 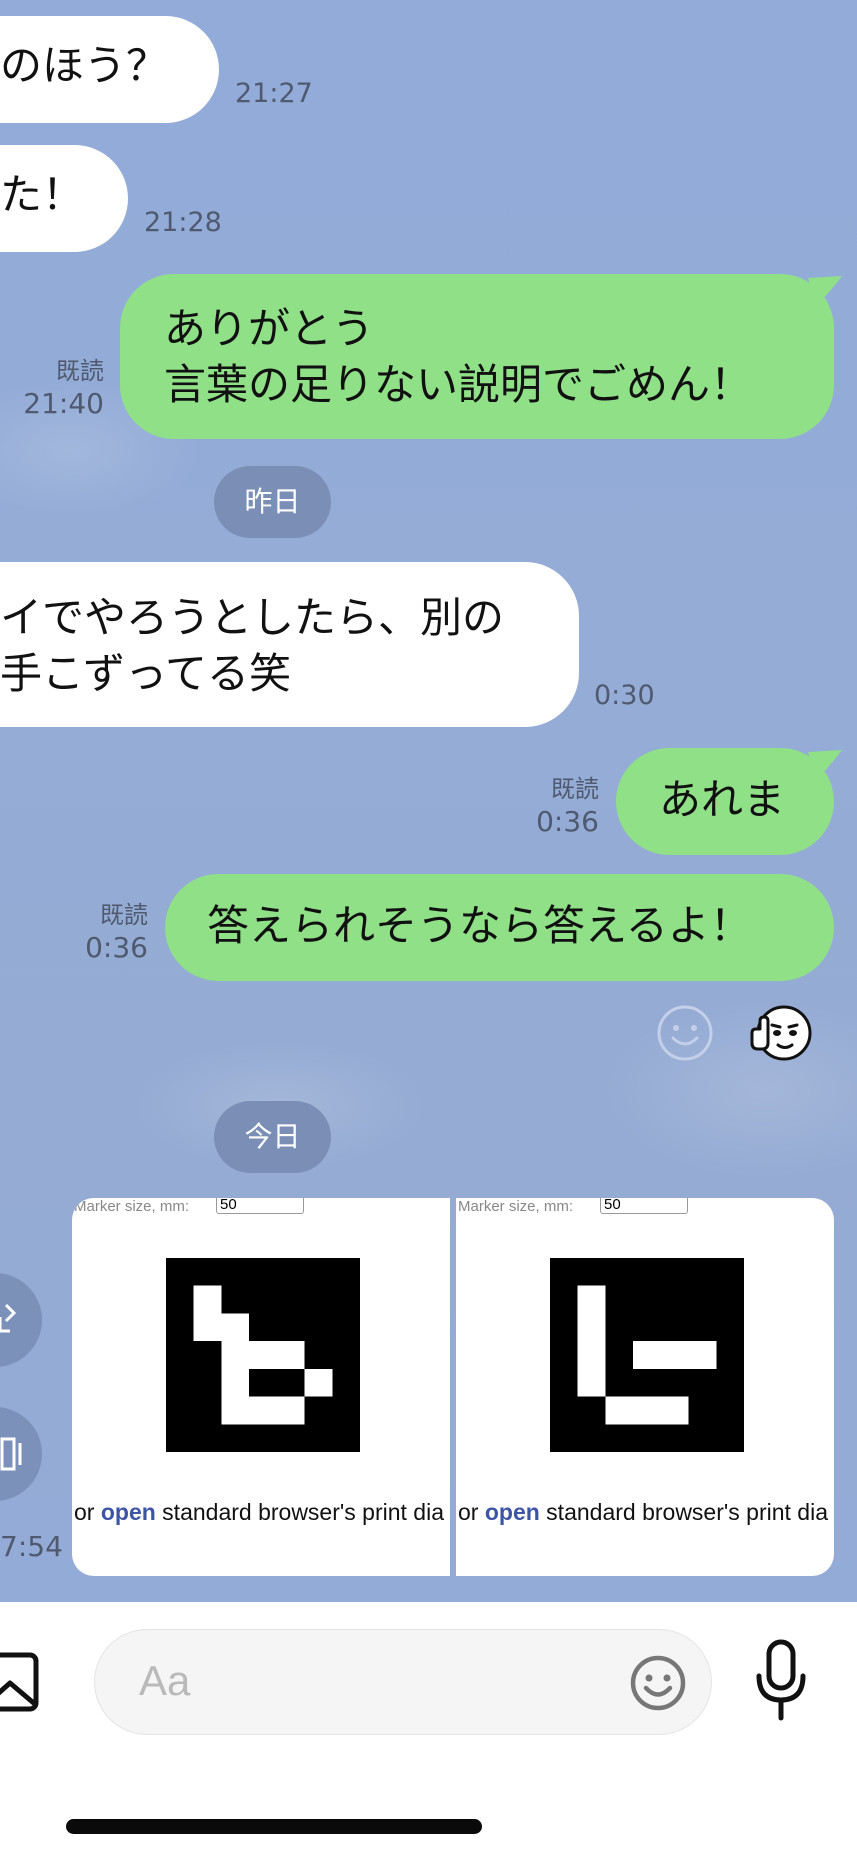 What do you see at coordinates (728, 1090) in the screenshot?
I see `background-cloud` at bounding box center [728, 1090].